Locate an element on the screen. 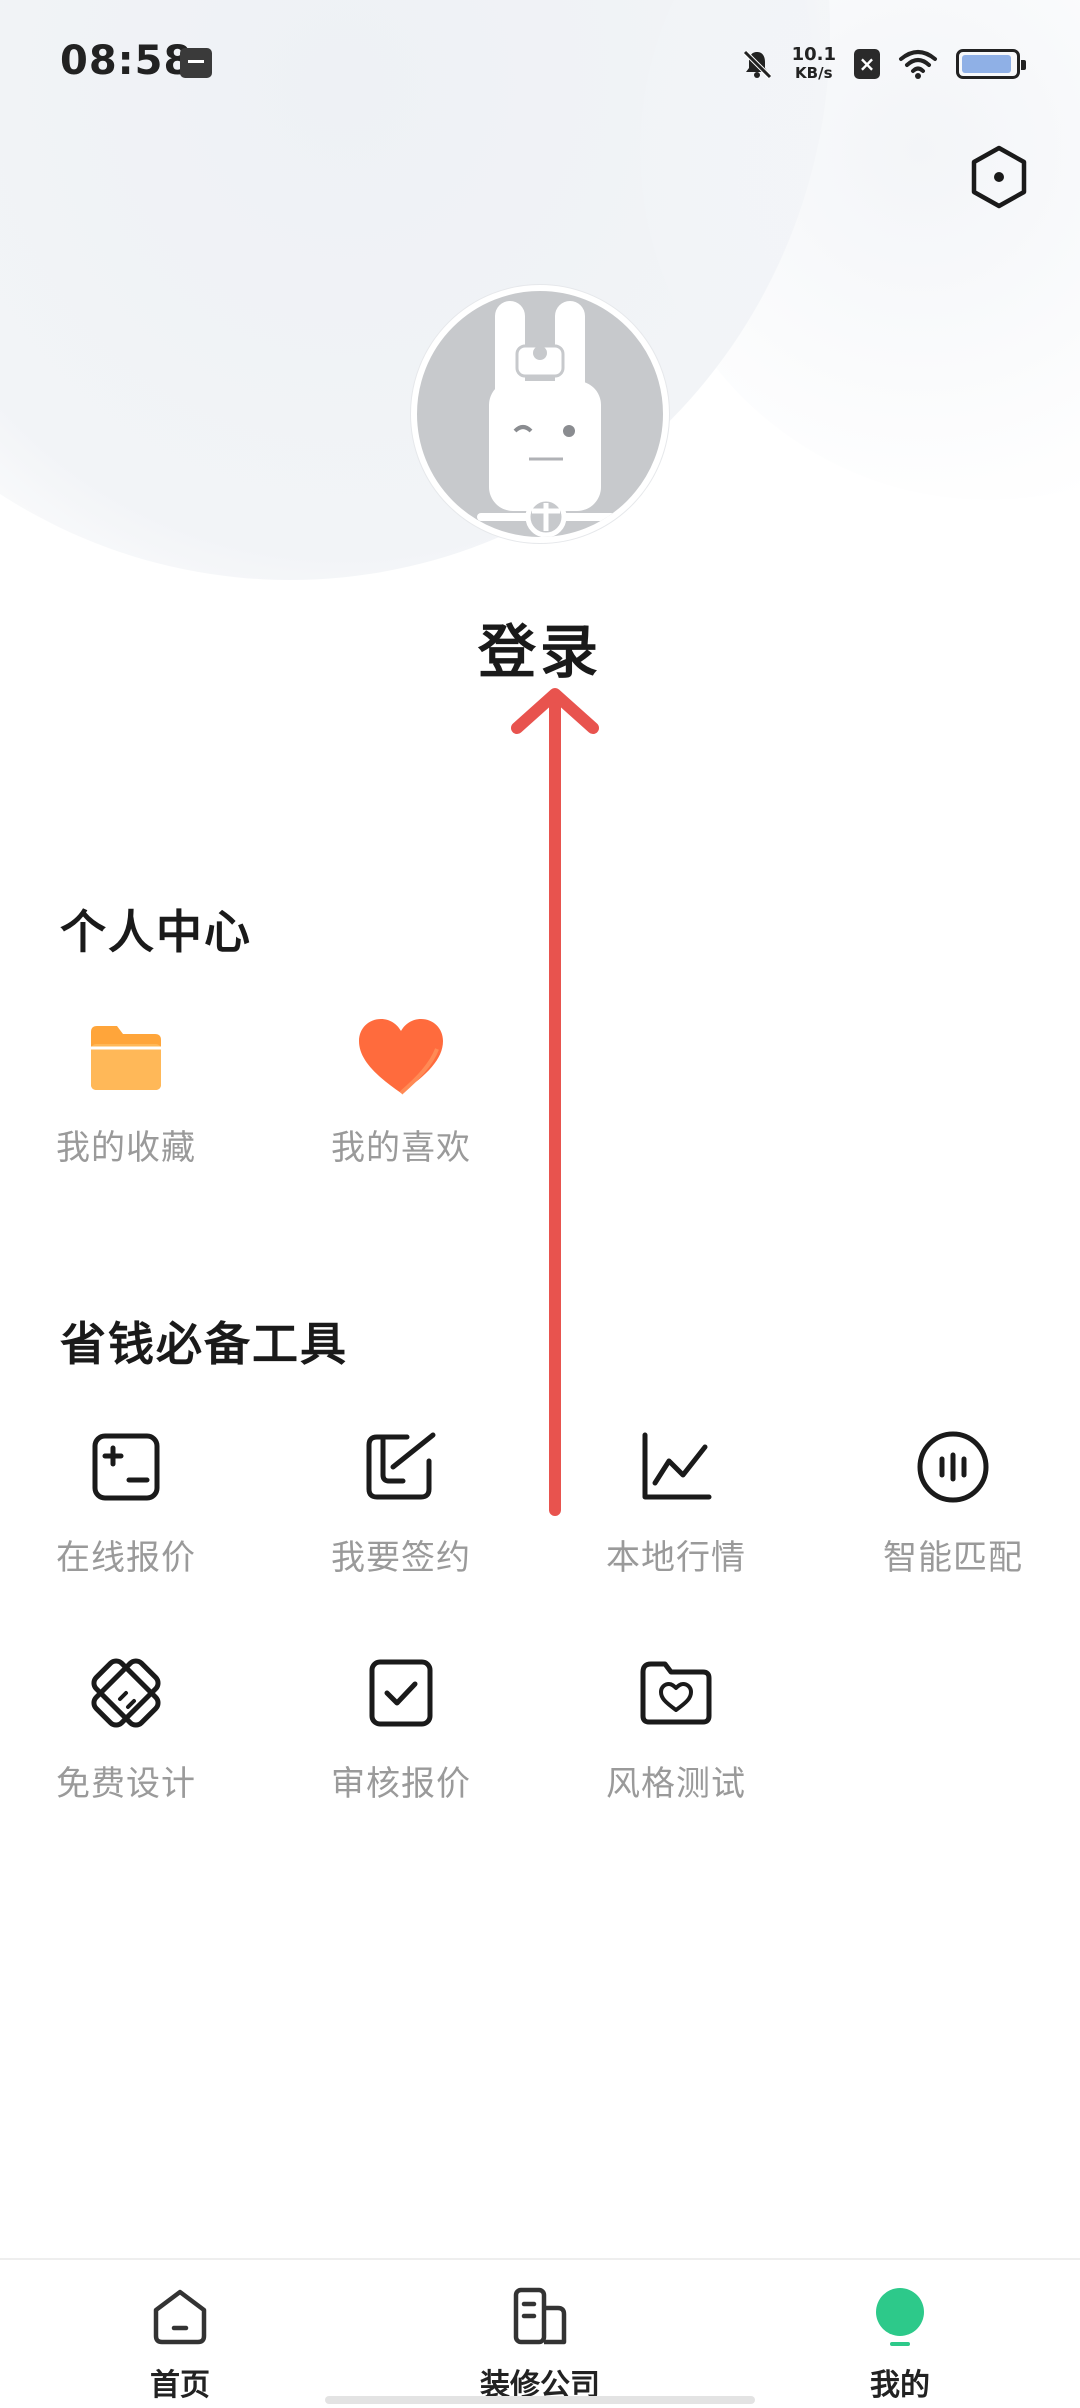 The height and width of the screenshot is (2408, 1080). review-quote-item: 审核报价 is located at coordinates (401, 1738).